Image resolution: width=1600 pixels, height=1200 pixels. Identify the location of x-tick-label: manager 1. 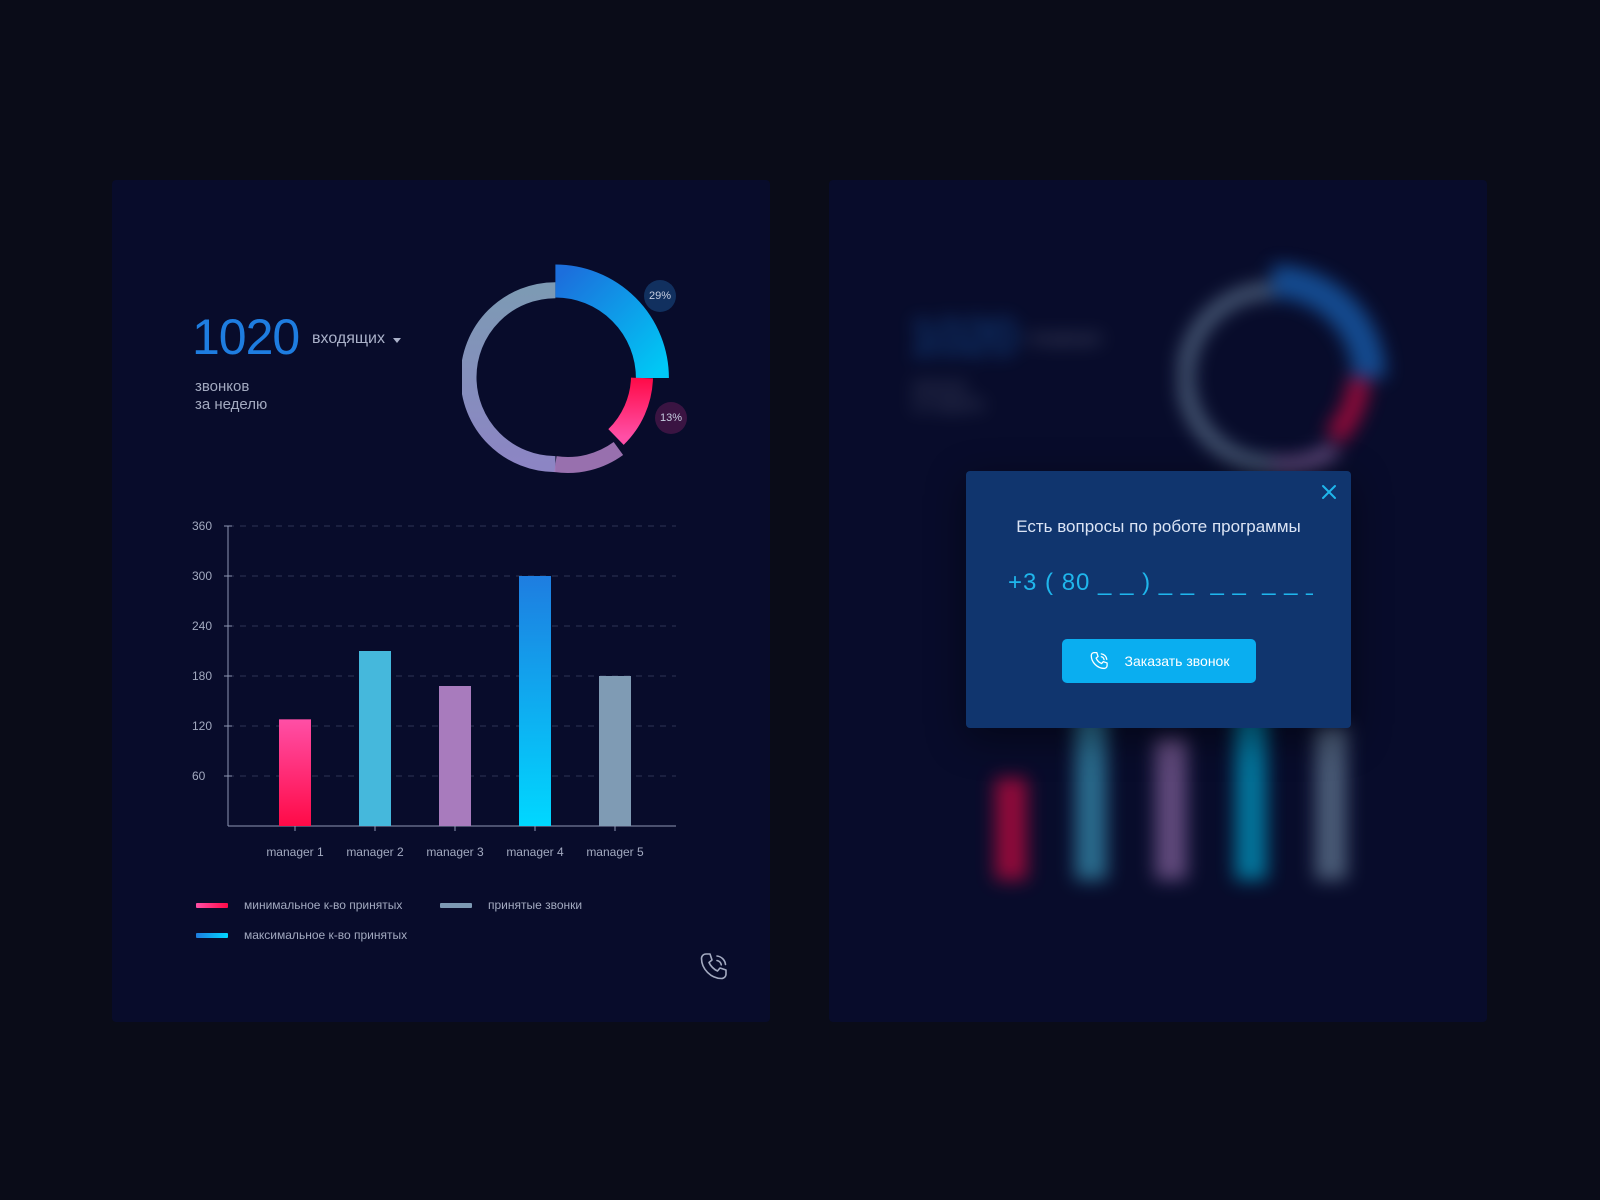
(295, 852).